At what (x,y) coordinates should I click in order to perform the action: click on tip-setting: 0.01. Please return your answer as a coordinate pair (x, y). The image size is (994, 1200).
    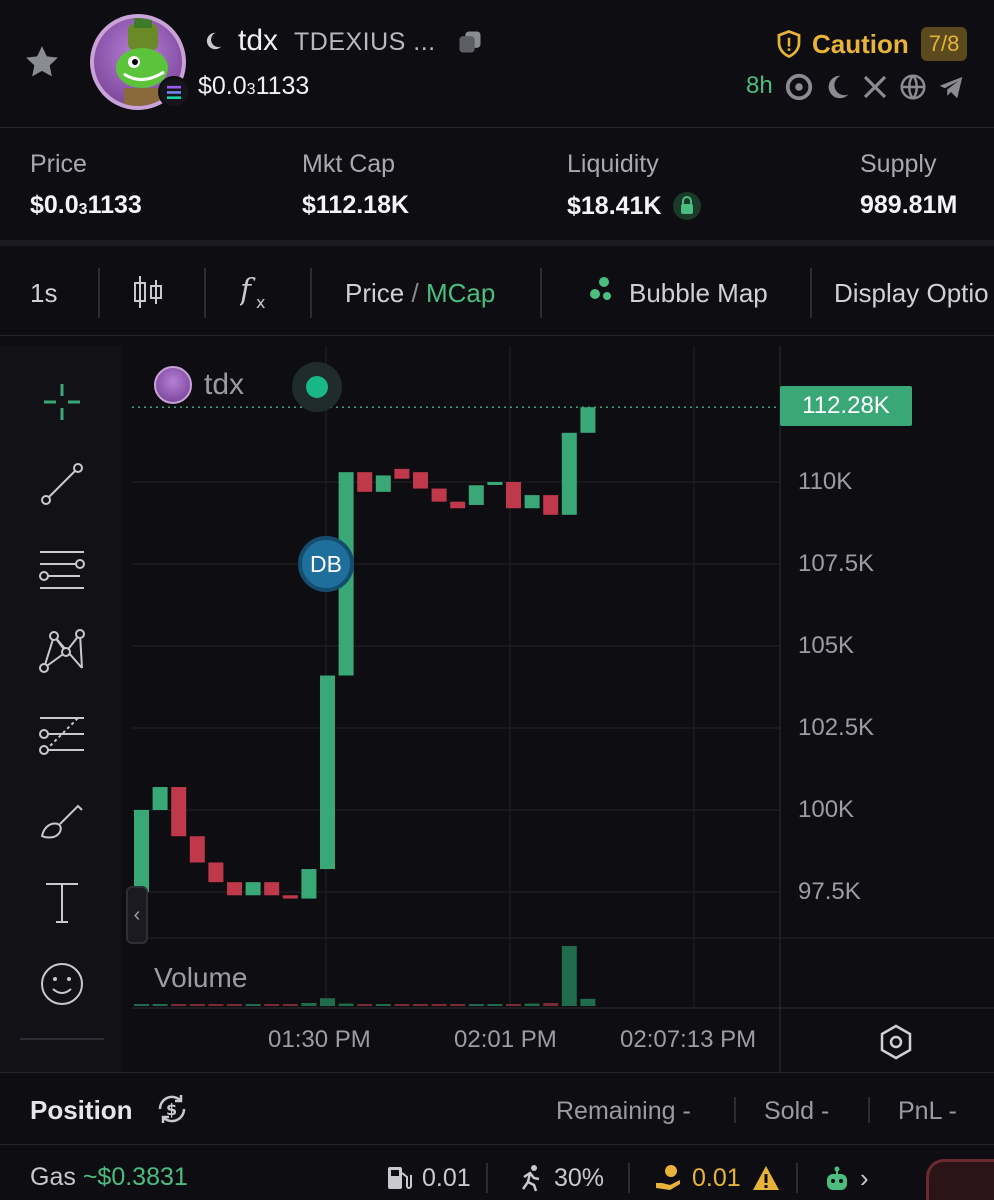
    Looking at the image, I should click on (721, 1178).